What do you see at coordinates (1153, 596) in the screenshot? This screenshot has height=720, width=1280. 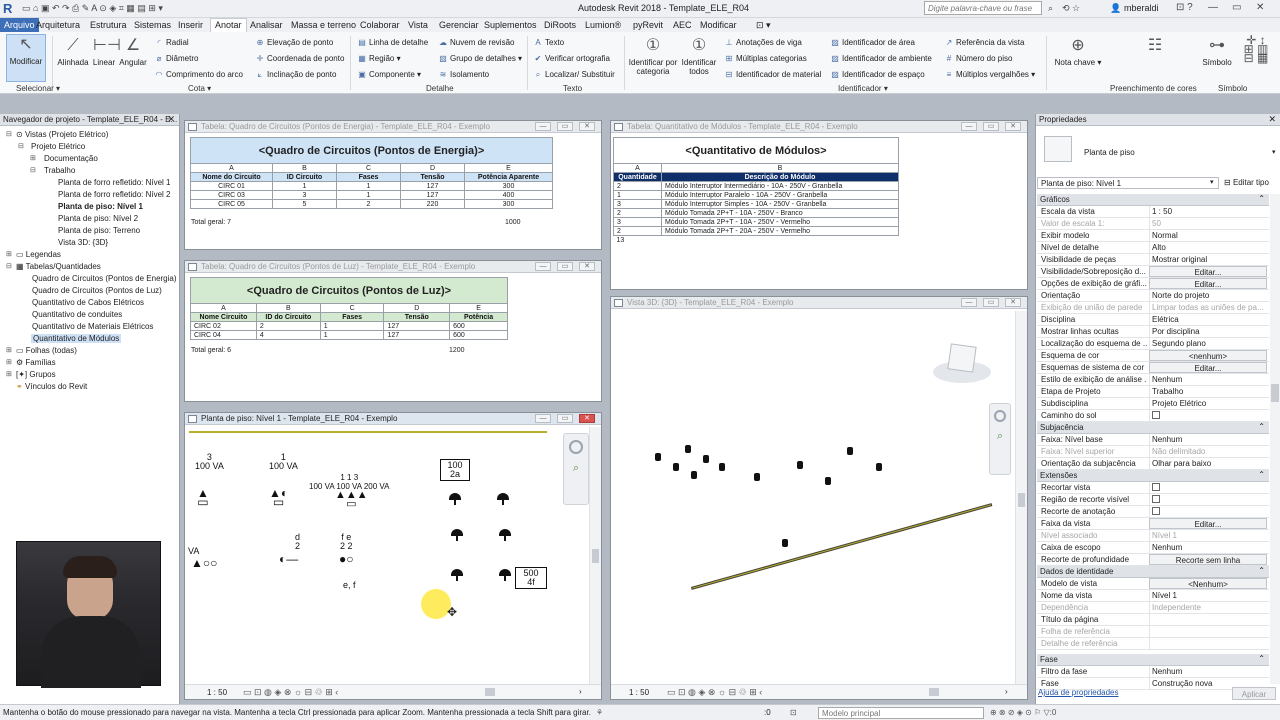 I see `property-row: Nome da vista Nível 1` at bounding box center [1153, 596].